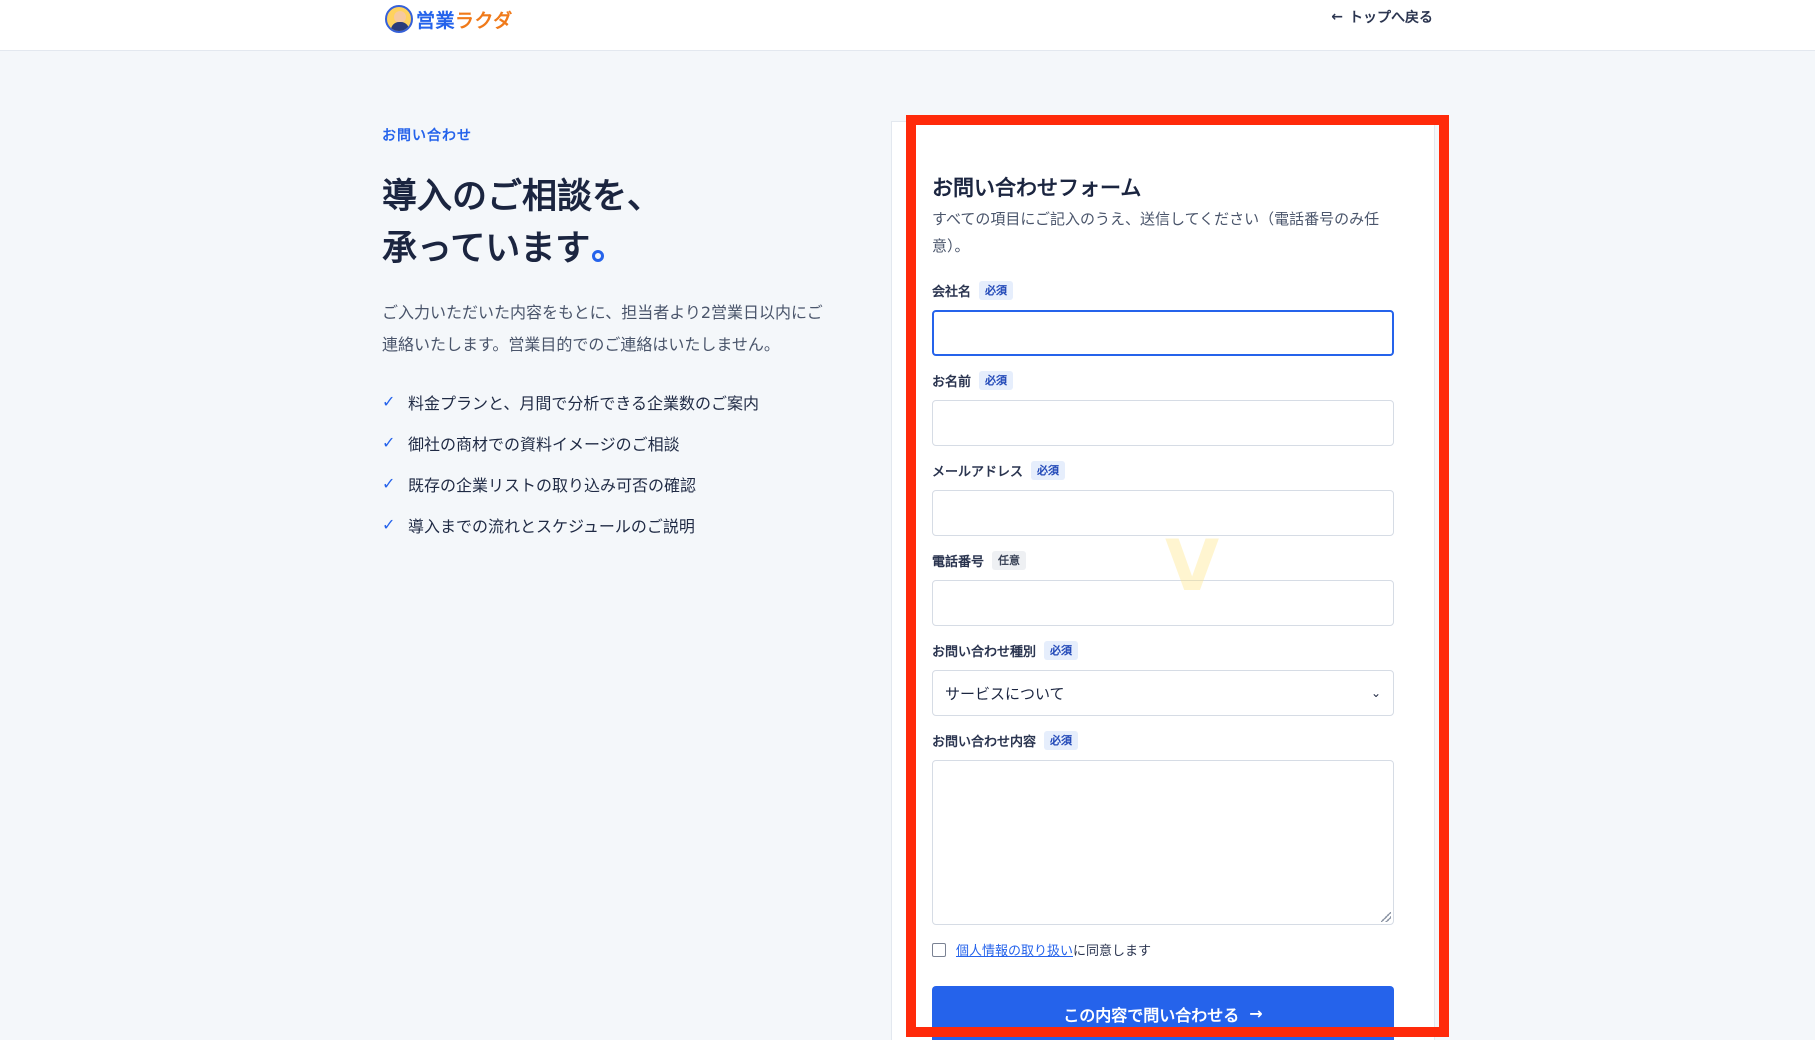 This screenshot has height=1040, width=1815. Describe the element at coordinates (598, 256) in the screenshot. I see `headline-dot-icon` at that location.